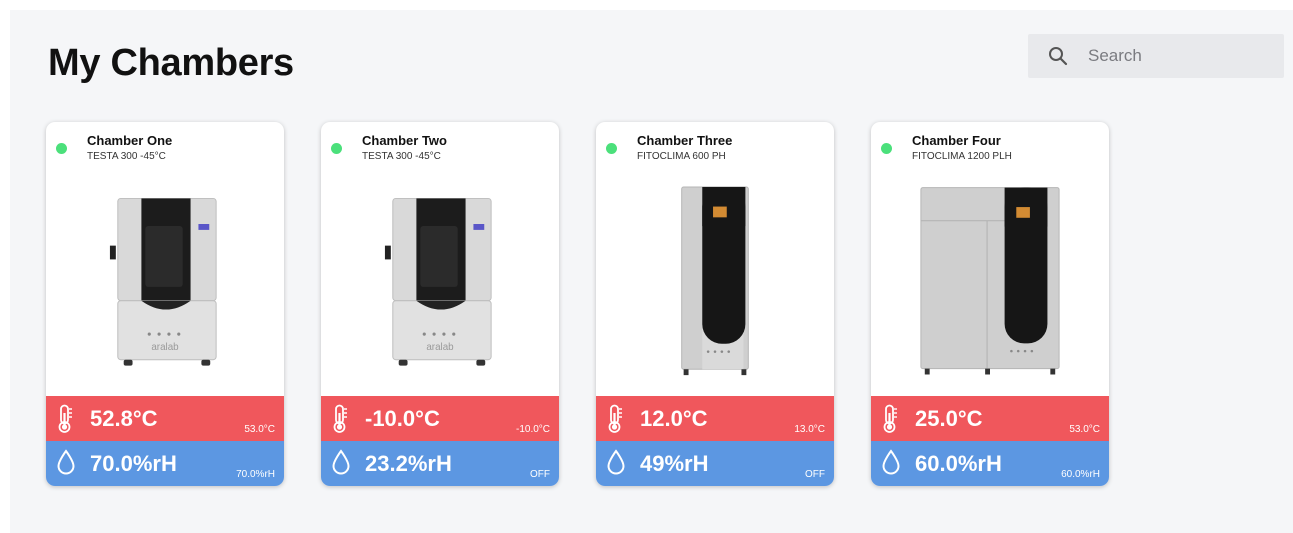  I want to click on search-input, so click(1173, 56).